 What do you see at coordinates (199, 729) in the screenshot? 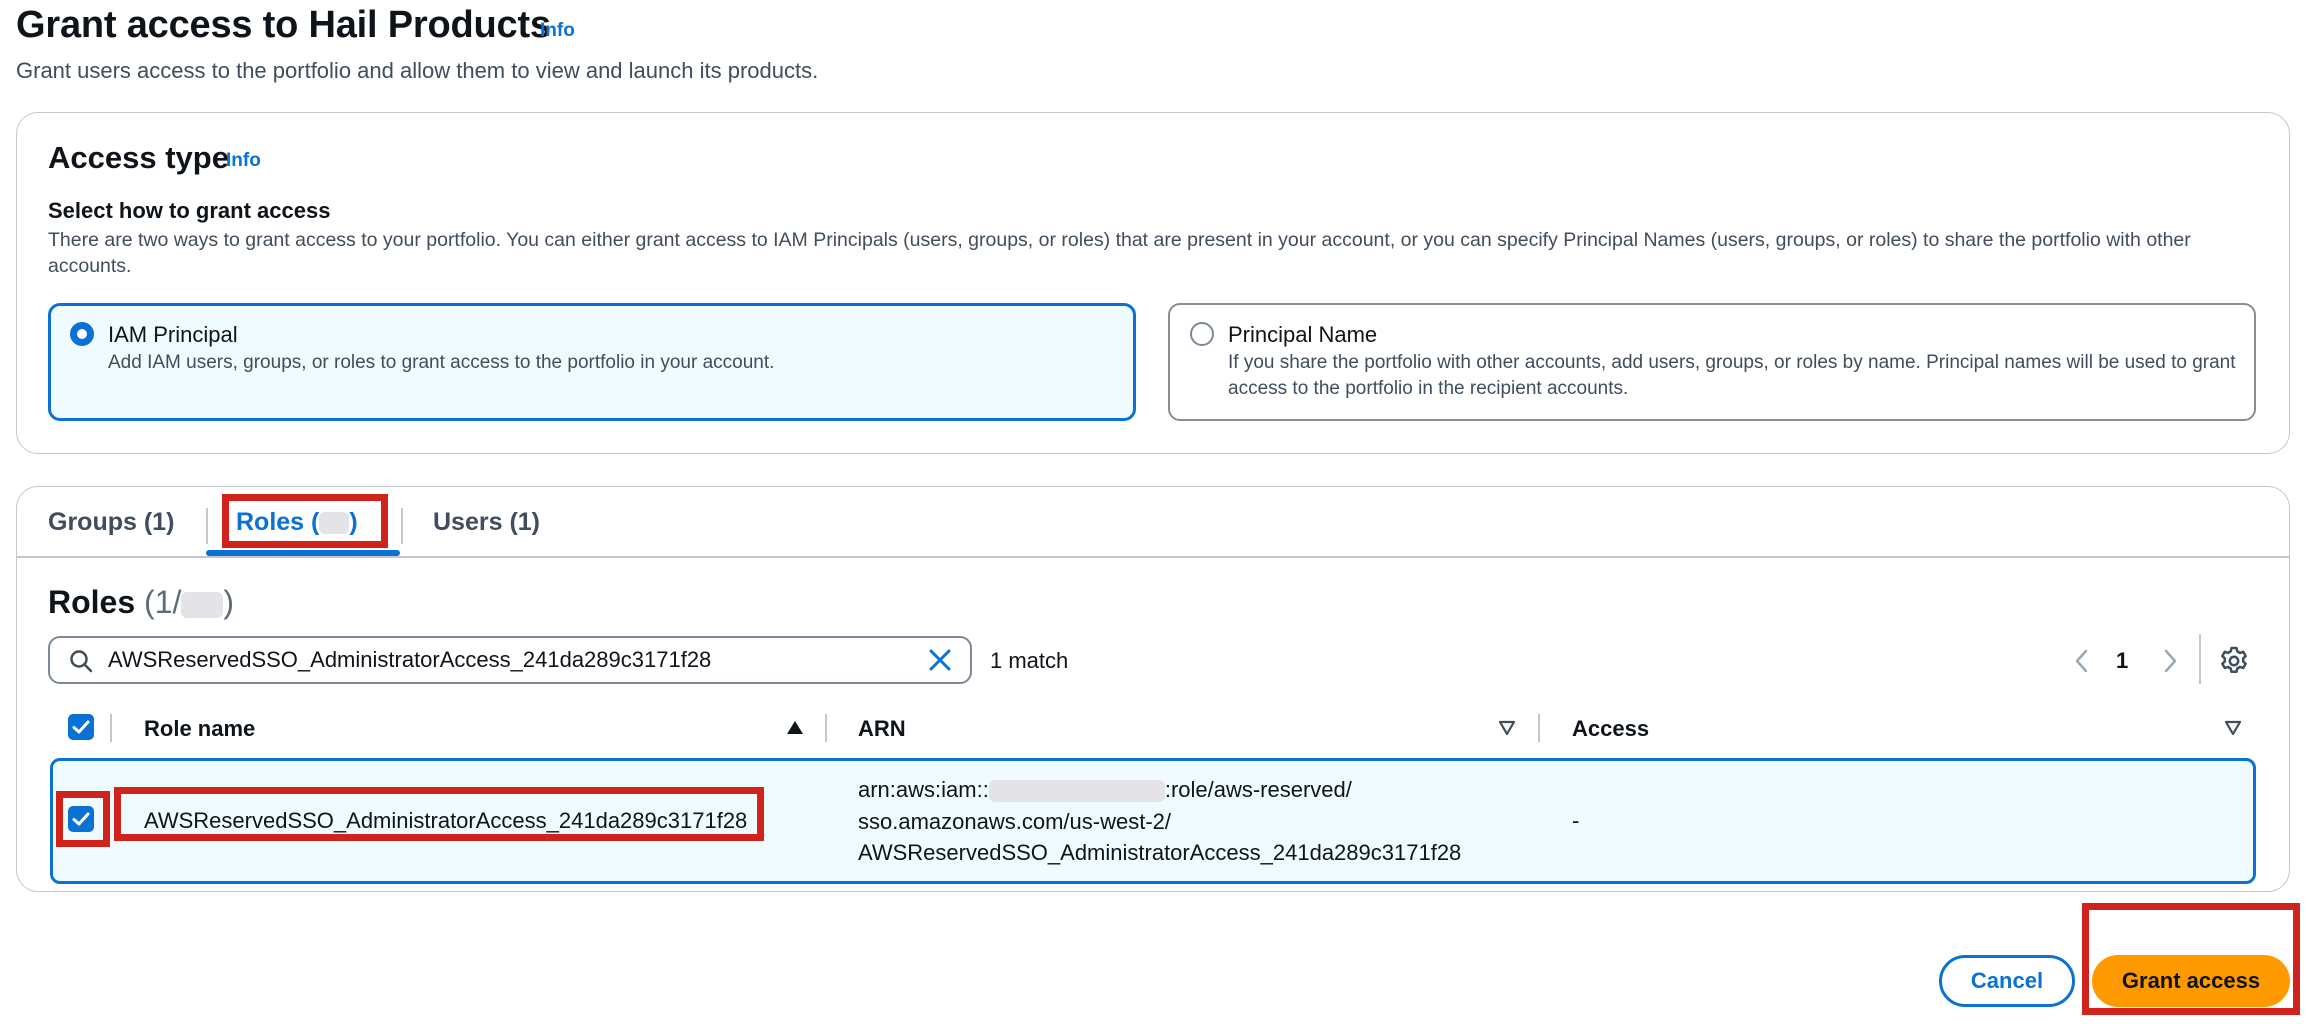
I see `column-header-role-name: Role name` at bounding box center [199, 729].